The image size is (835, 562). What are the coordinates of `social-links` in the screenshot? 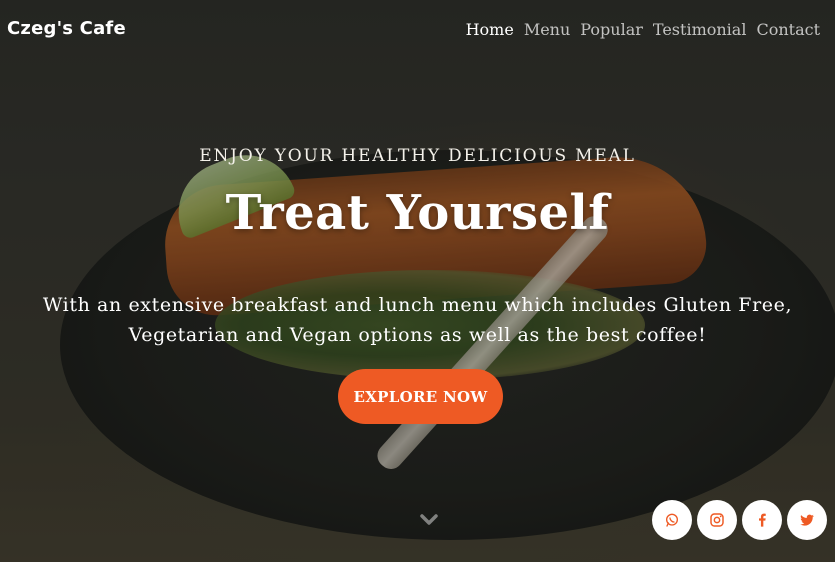 It's located at (739, 520).